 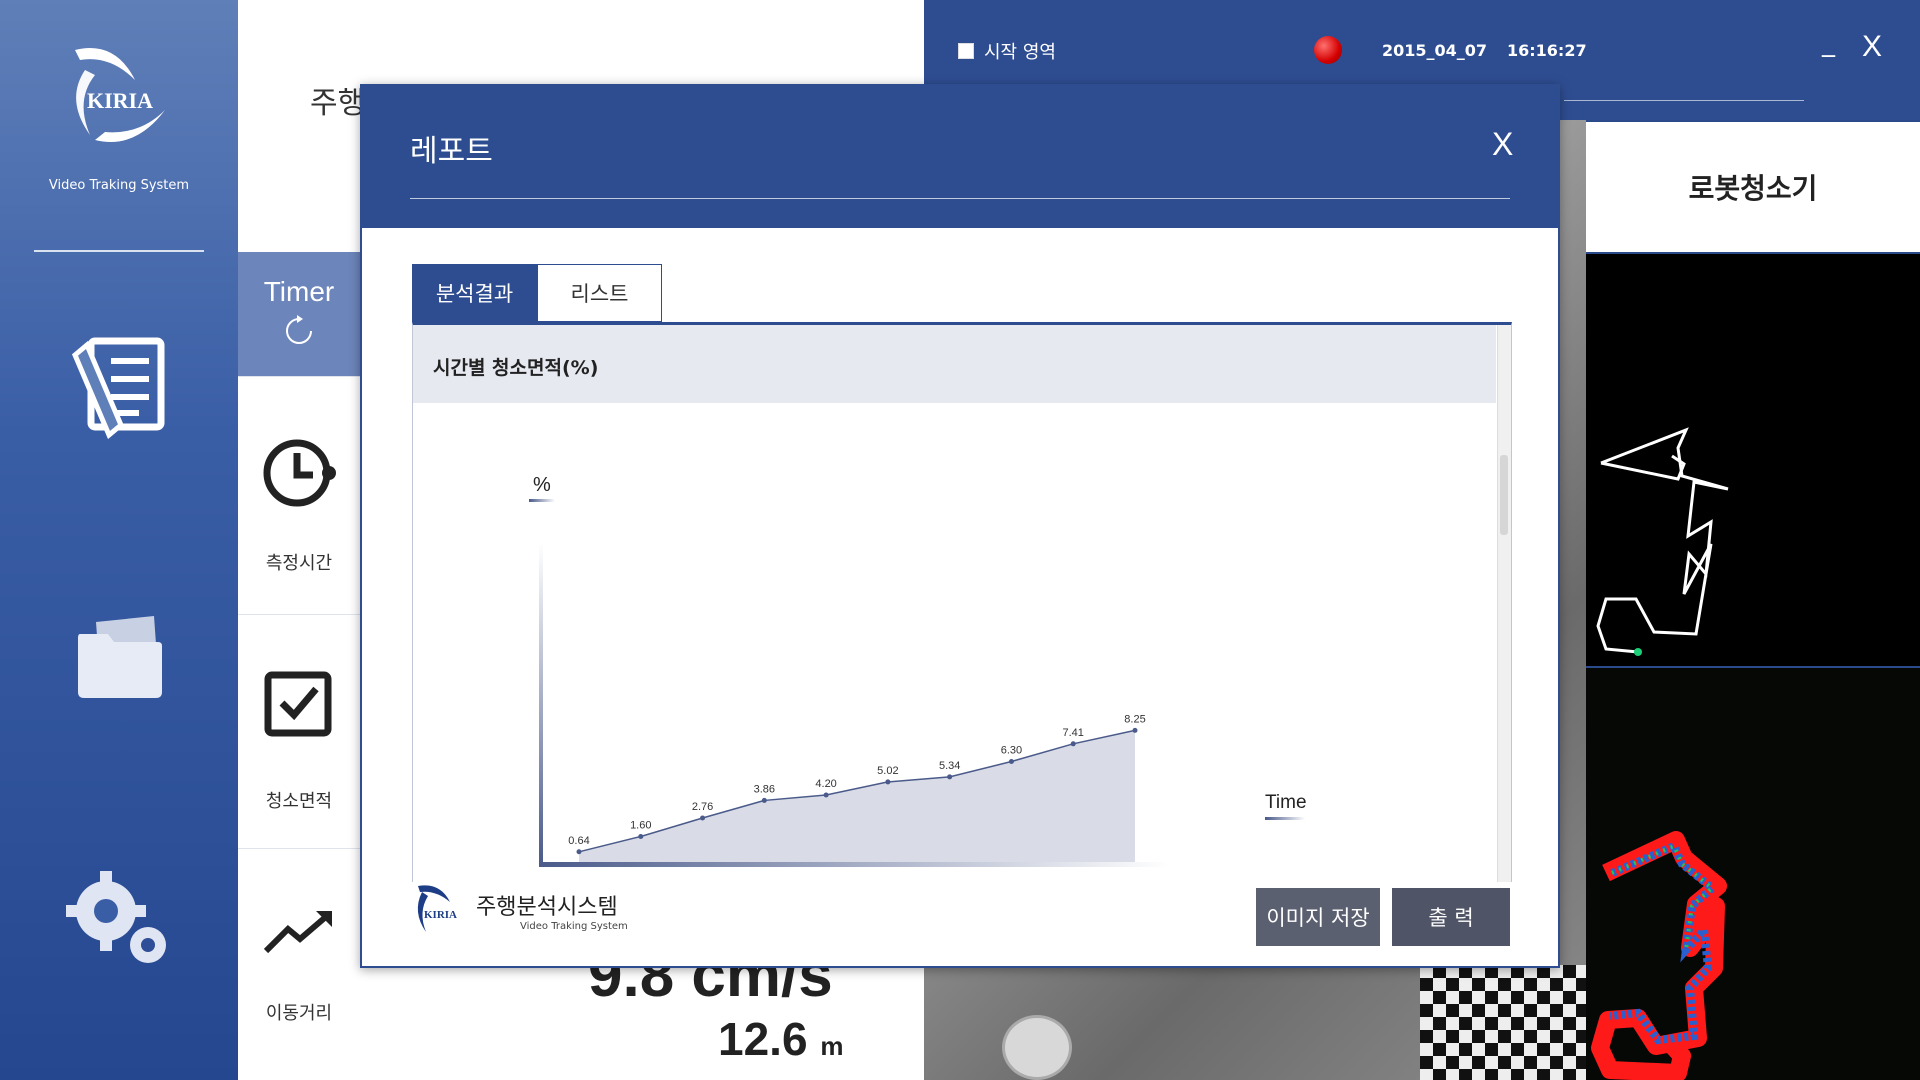 I want to click on app-subtitle: Video Traking System, so click(x=119, y=185).